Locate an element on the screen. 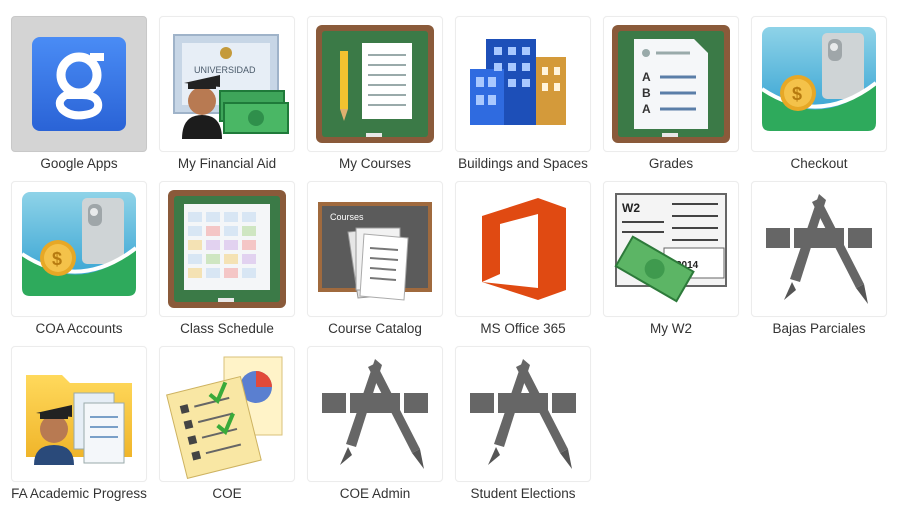 The width and height of the screenshot is (897, 512). app-tile-fa-academic-progress: FA Academic Progress is located at coordinates (74, 415).